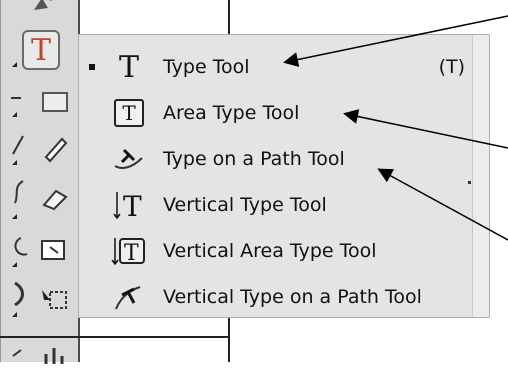 This screenshot has height=372, width=508. What do you see at coordinates (55, 300) in the screenshot?
I see `free-transform-tool-icon` at bounding box center [55, 300].